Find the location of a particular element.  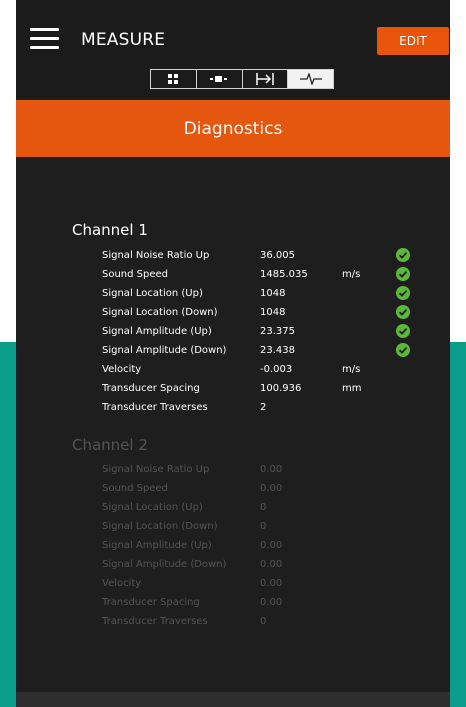

table-row: Signal Amplitude (Up) 0.00 is located at coordinates (233, 549).